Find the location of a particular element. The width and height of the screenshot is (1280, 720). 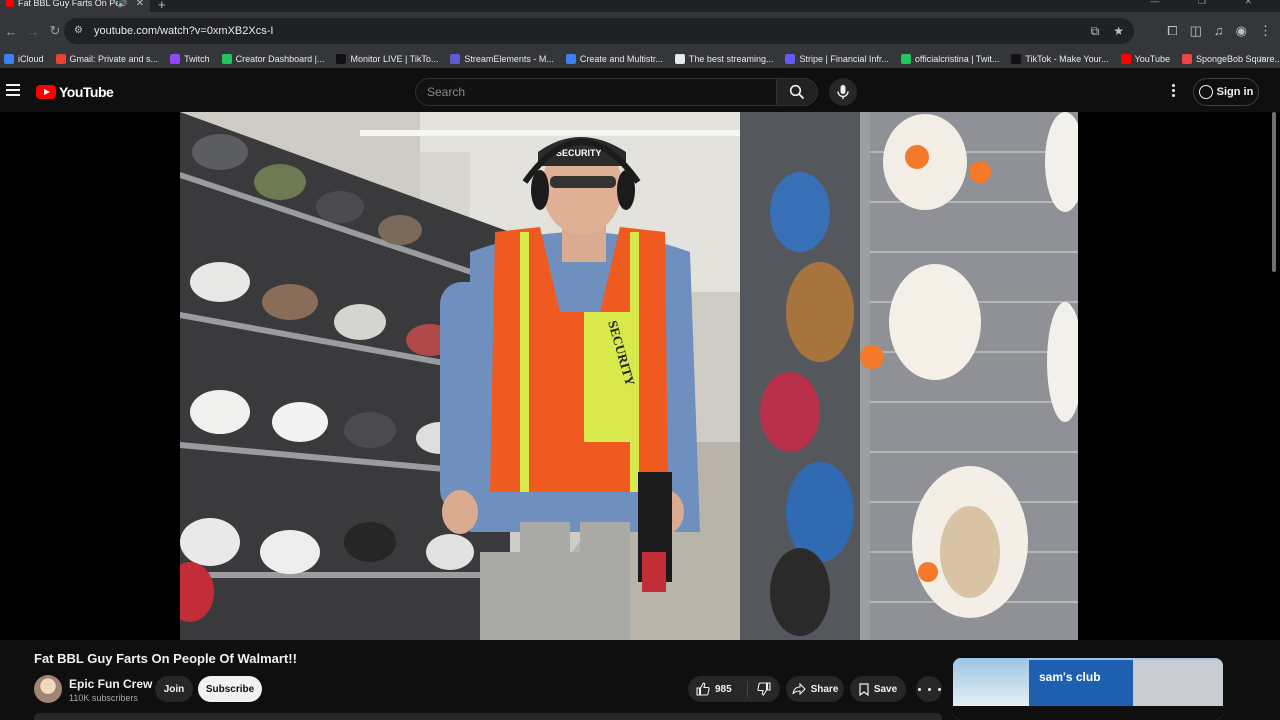

channel-avatar is located at coordinates (48, 689).